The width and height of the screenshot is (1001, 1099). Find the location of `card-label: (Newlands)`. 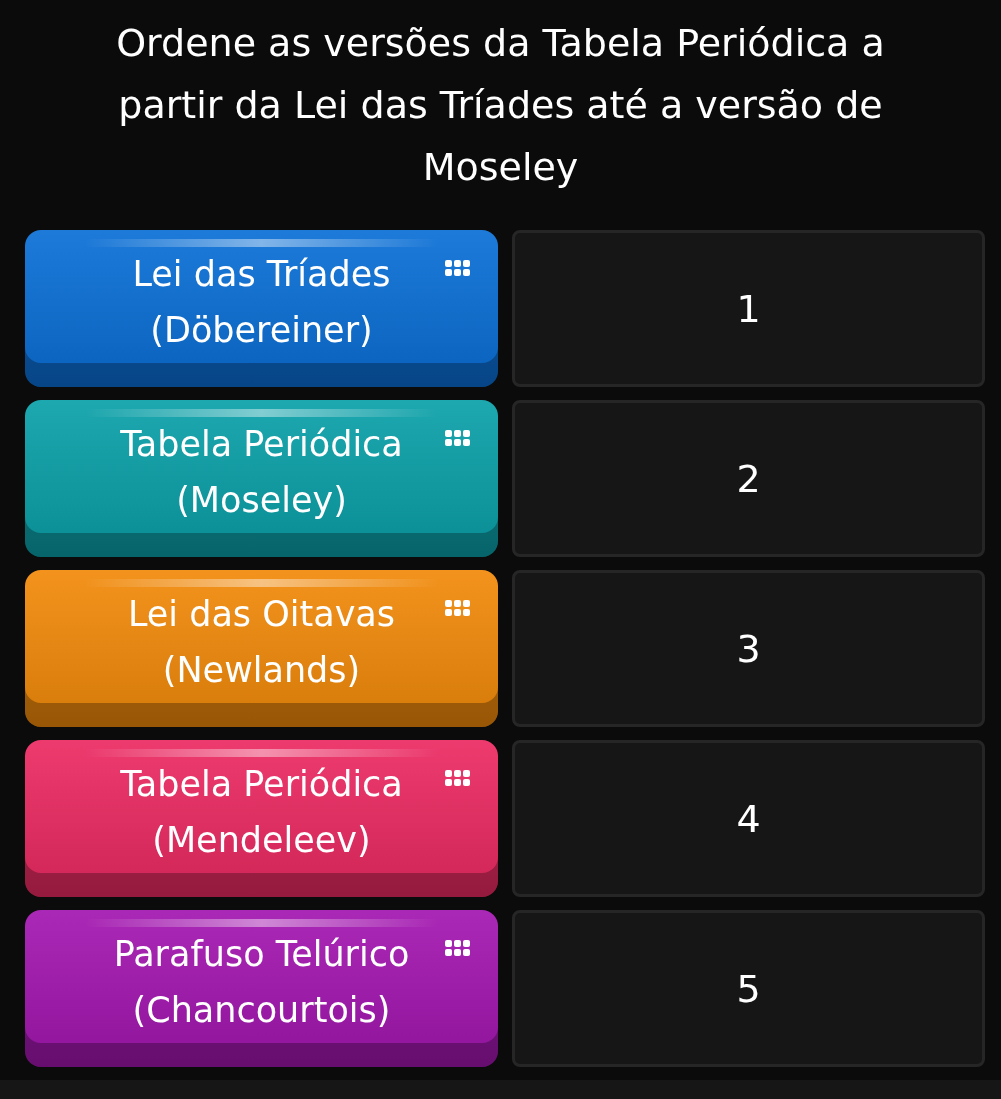

card-label: (Newlands) is located at coordinates (261, 670).